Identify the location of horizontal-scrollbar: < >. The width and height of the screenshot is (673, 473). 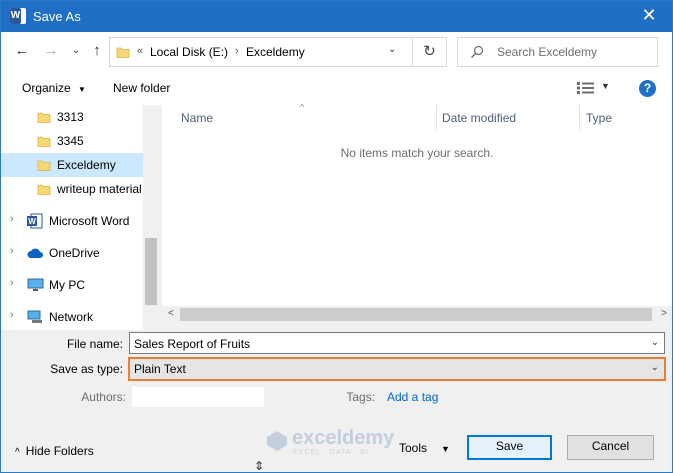
(417, 314).